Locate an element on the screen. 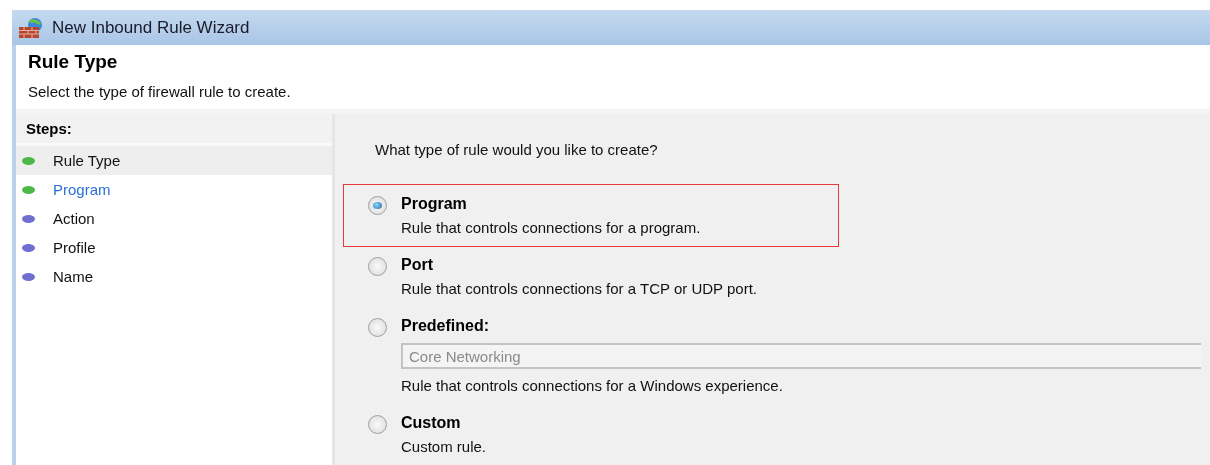 This screenshot has width=1210, height=465. option-description: Rule that controls connections for a Windows experience. is located at coordinates (592, 385).